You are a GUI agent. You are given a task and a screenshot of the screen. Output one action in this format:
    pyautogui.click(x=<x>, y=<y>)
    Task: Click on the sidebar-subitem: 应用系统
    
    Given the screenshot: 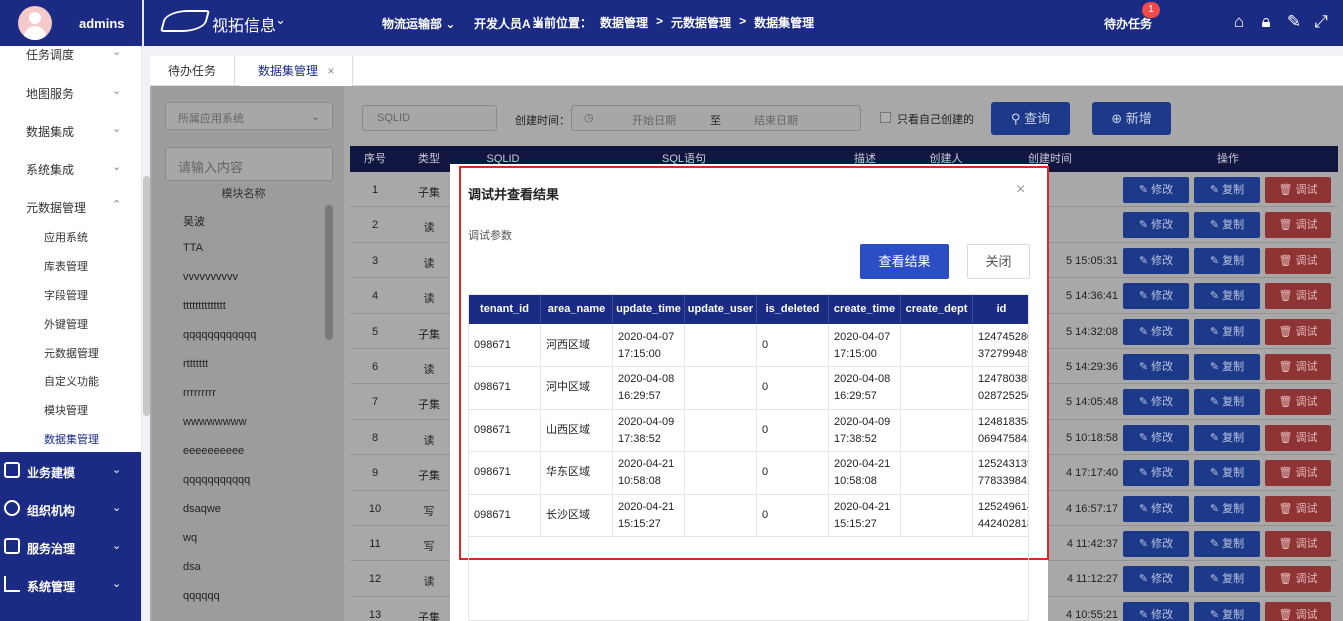 What is the action you would take?
    pyautogui.click(x=66, y=237)
    